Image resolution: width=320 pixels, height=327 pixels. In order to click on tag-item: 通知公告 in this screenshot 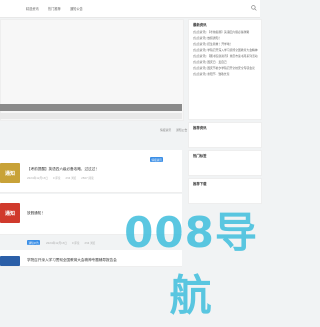, I will do `click(181, 130)`.